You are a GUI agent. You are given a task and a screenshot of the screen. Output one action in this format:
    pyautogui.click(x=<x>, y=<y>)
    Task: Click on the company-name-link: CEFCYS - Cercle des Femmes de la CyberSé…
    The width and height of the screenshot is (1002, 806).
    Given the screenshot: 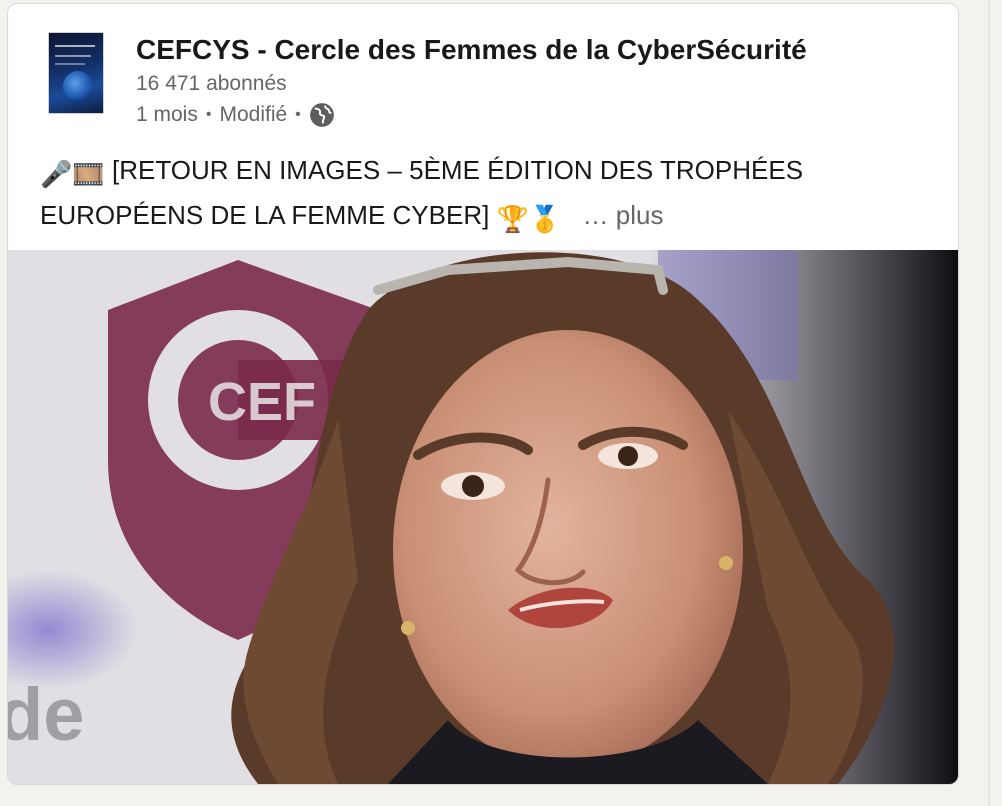 What is the action you would take?
    pyautogui.click(x=471, y=50)
    